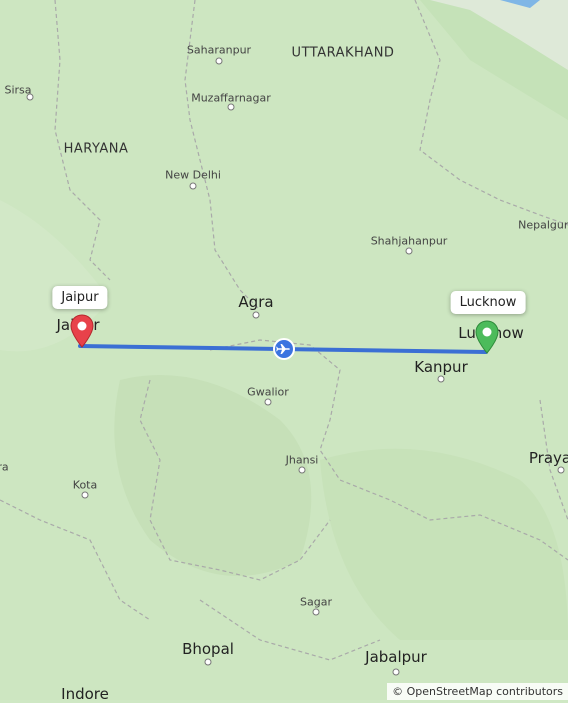 Image resolution: width=568 pixels, height=703 pixels. Describe the element at coordinates (256, 315) in the screenshot. I see `city-dot-agra` at that location.